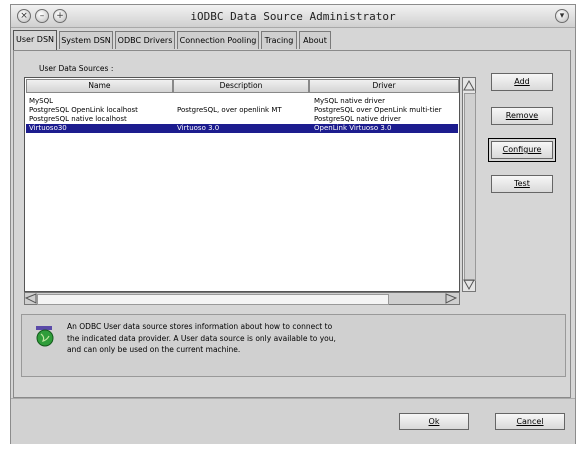 The width and height of the screenshot is (586, 450). What do you see at coordinates (218, 40) in the screenshot?
I see `tab-connection-pooling: Connection Pooling` at bounding box center [218, 40].